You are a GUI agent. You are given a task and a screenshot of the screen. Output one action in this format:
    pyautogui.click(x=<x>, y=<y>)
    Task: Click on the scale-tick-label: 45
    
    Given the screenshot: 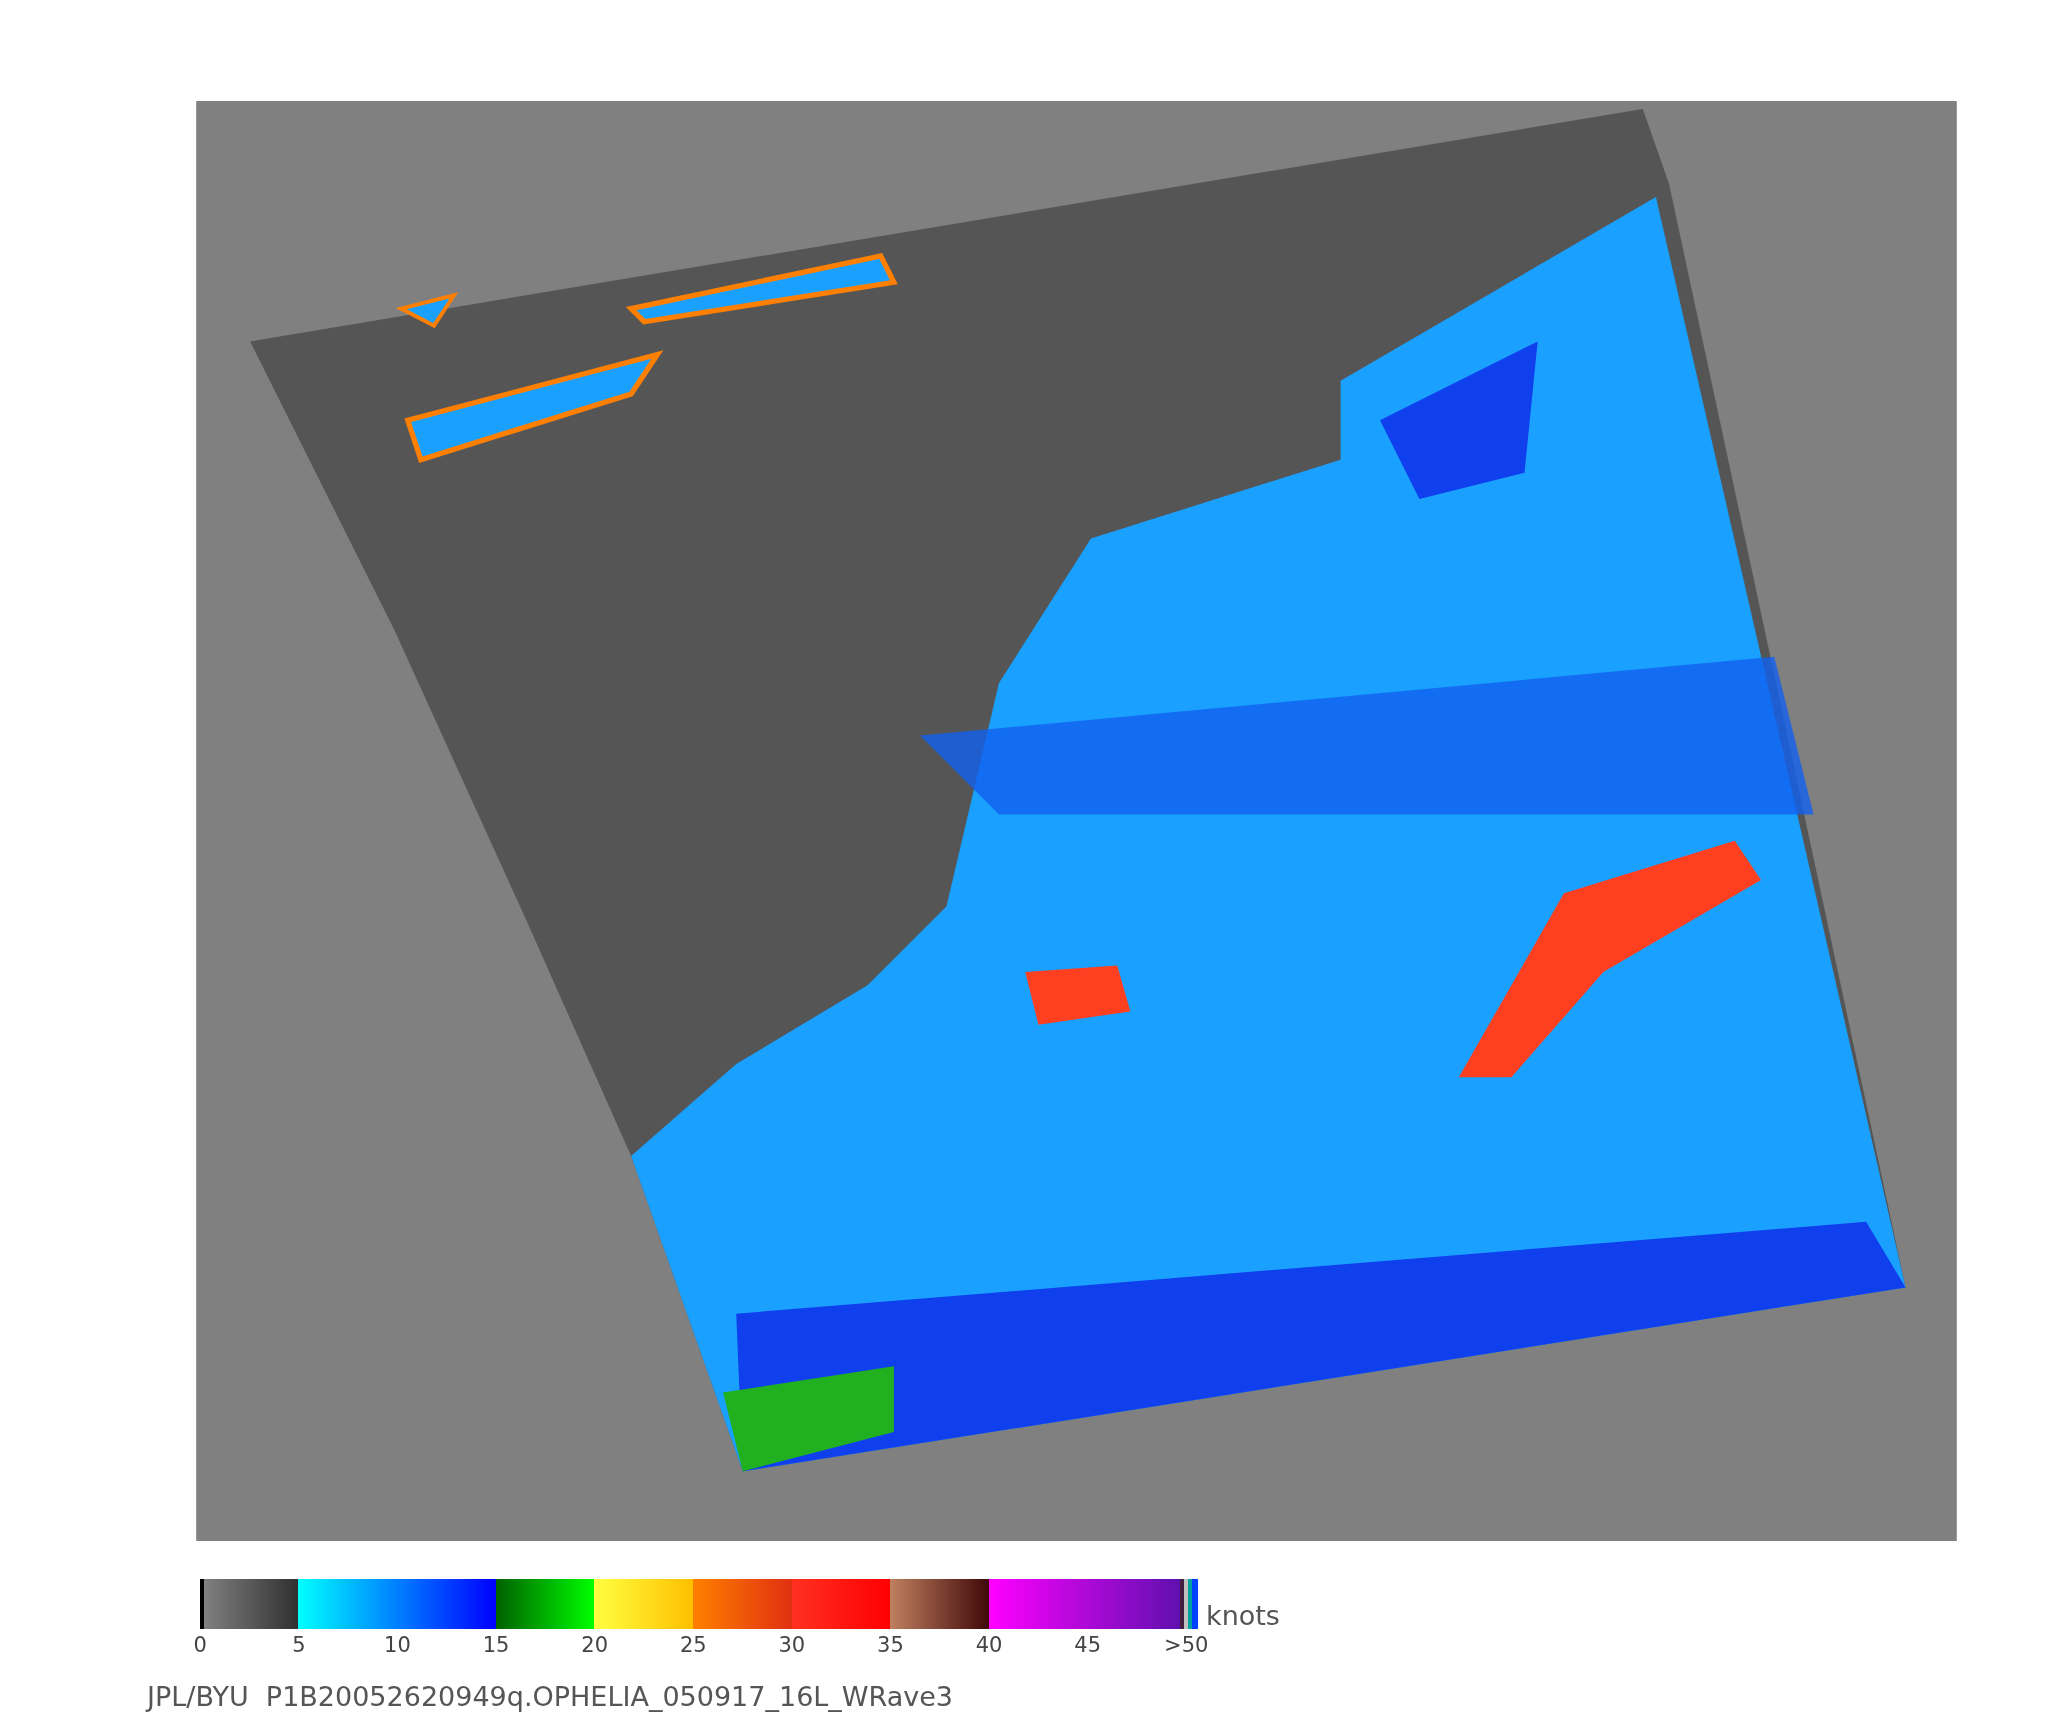 What is the action you would take?
    pyautogui.click(x=1087, y=1645)
    